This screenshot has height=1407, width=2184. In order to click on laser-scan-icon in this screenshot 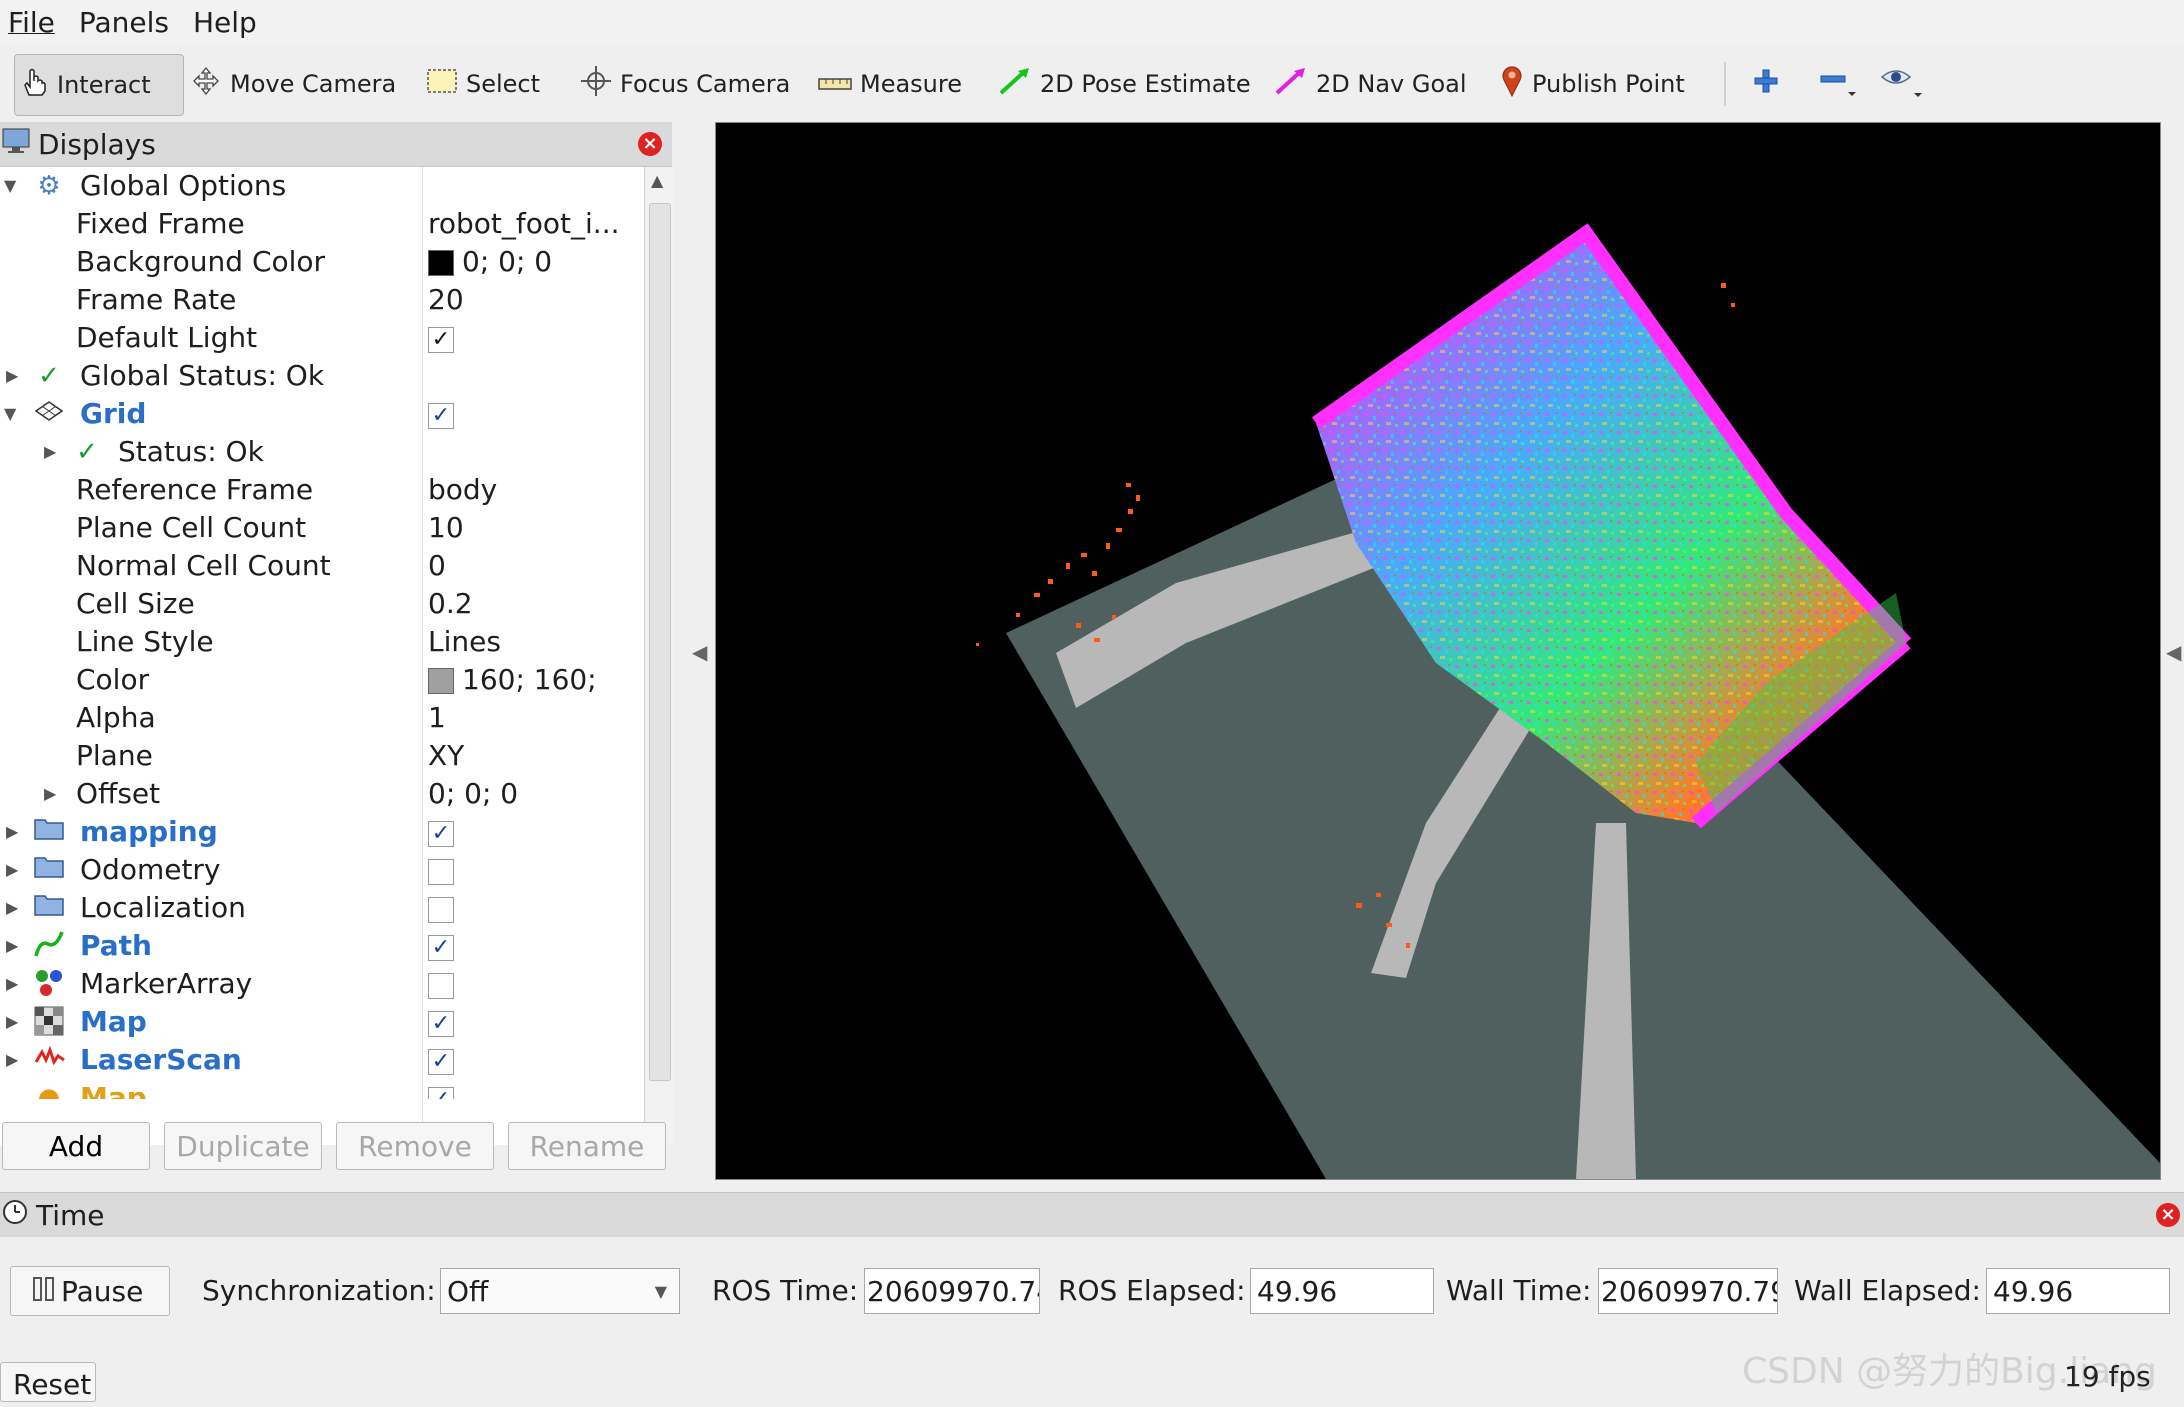, I will do `click(49, 1060)`.